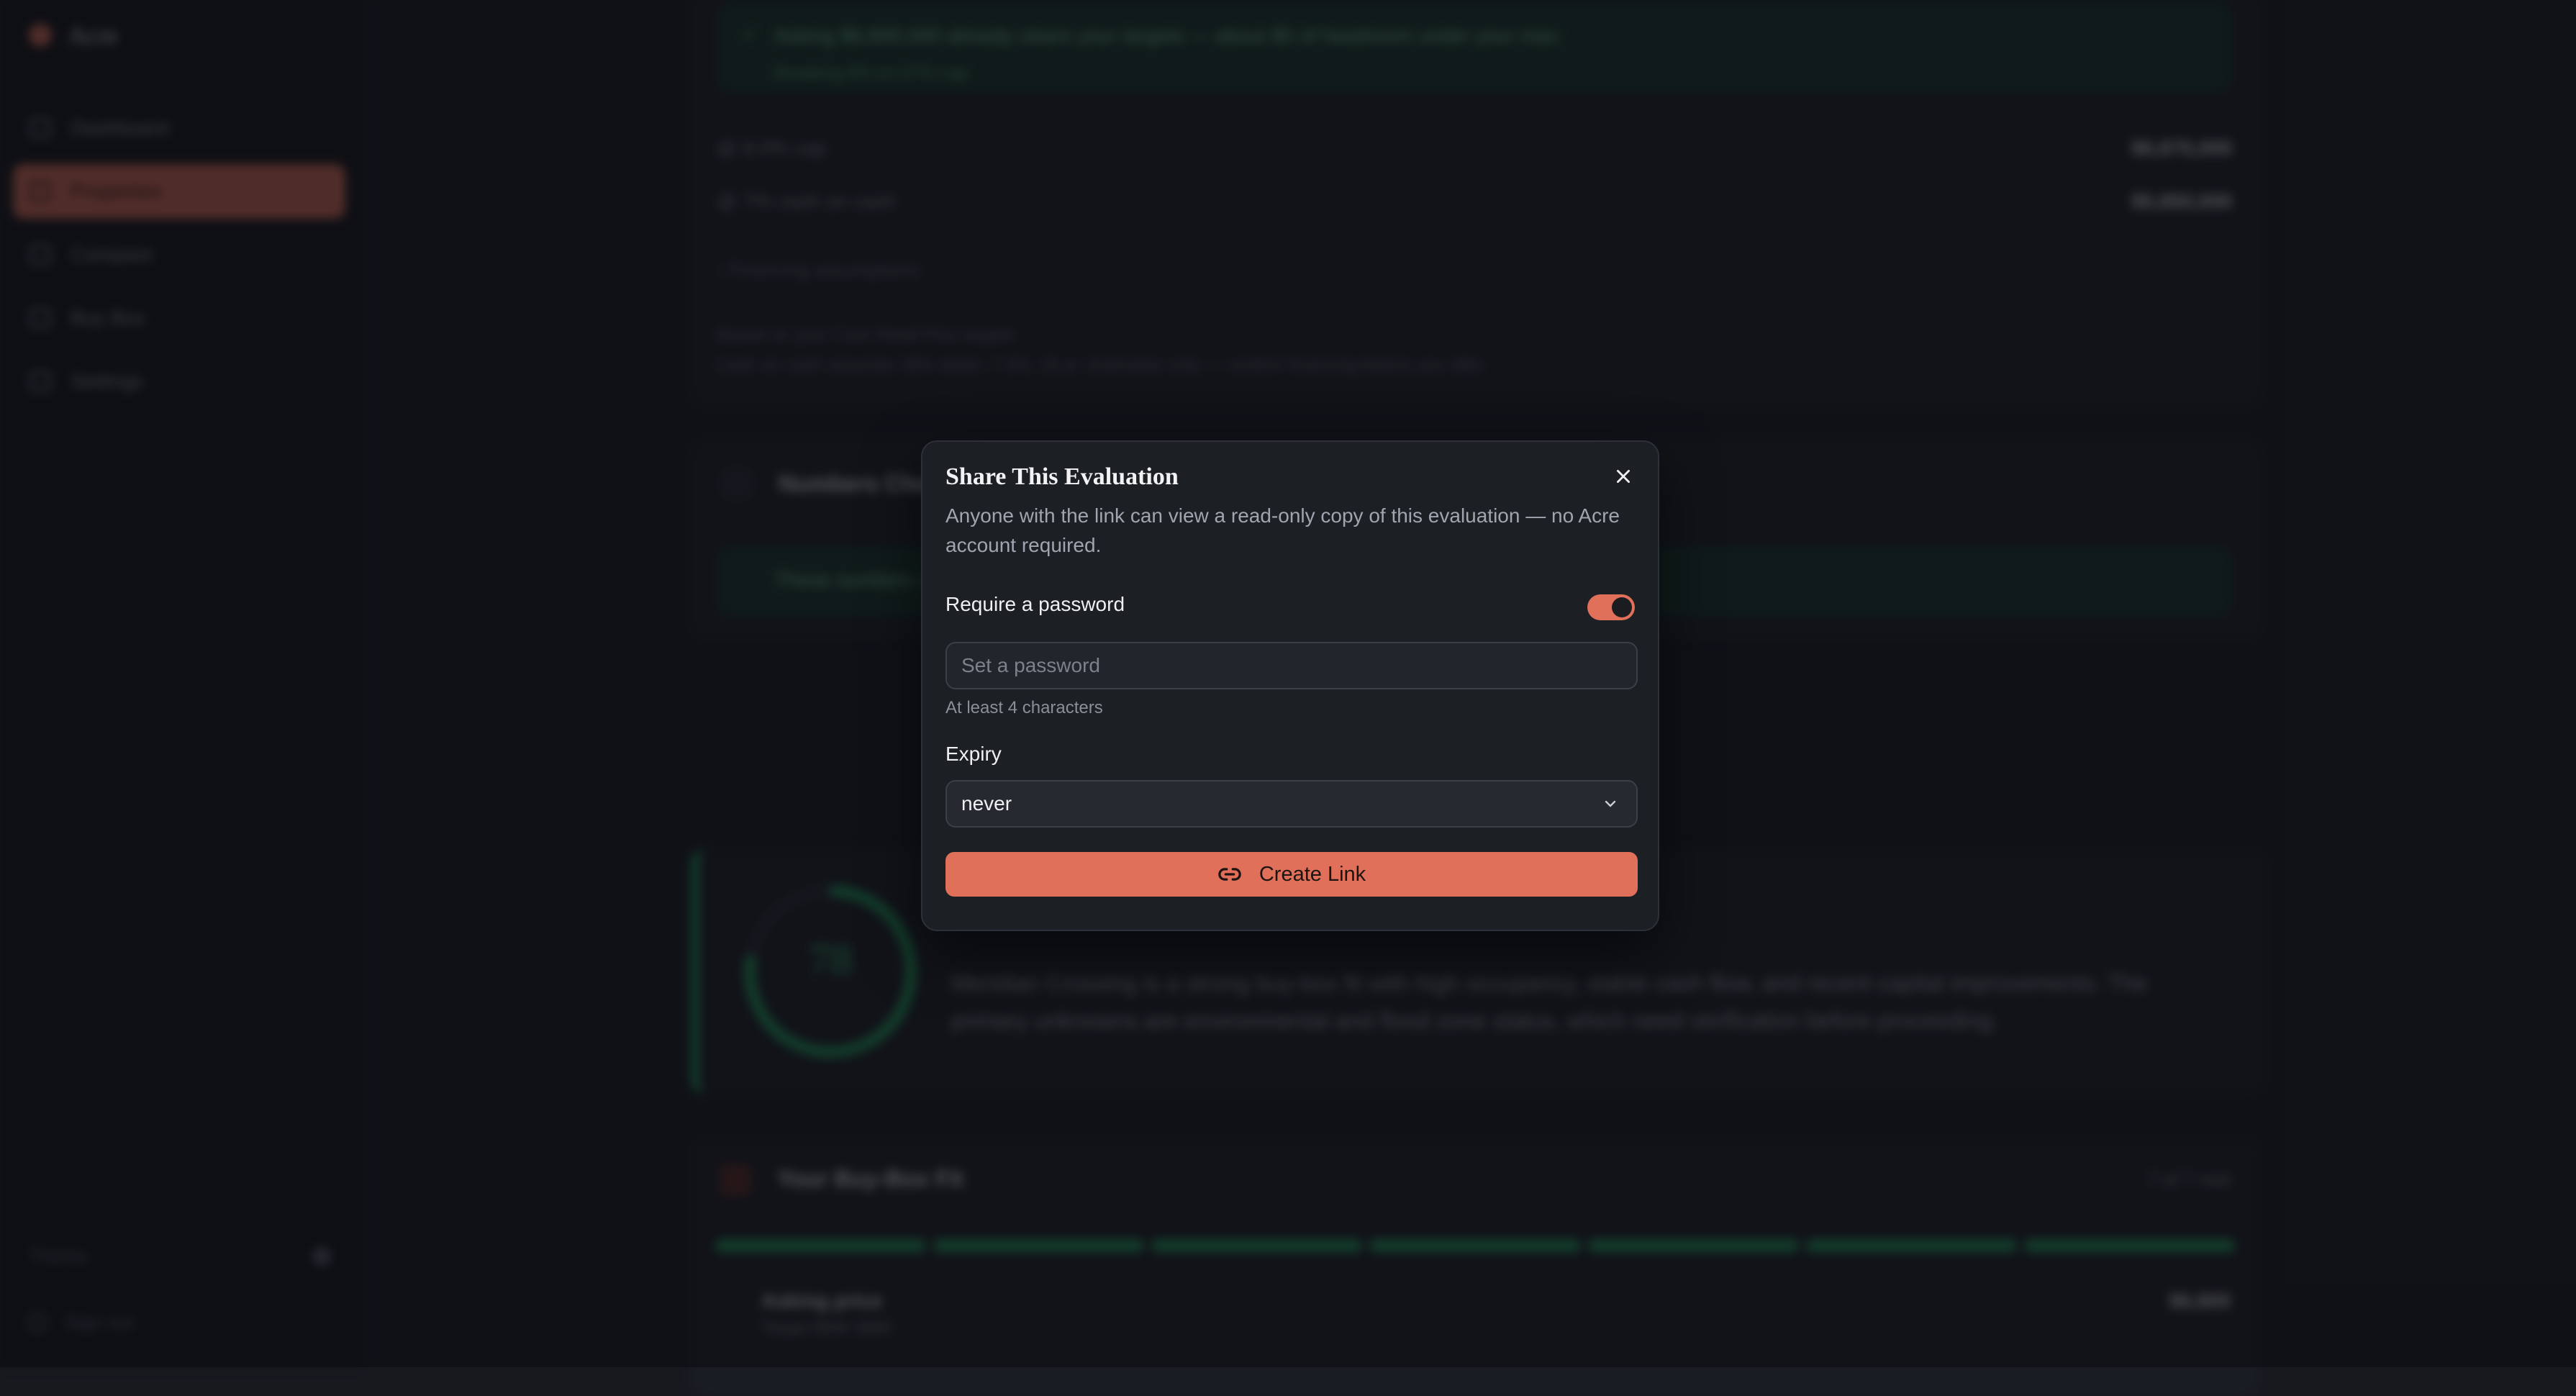 The image size is (2576, 1396). I want to click on link-icon, so click(1229, 875).